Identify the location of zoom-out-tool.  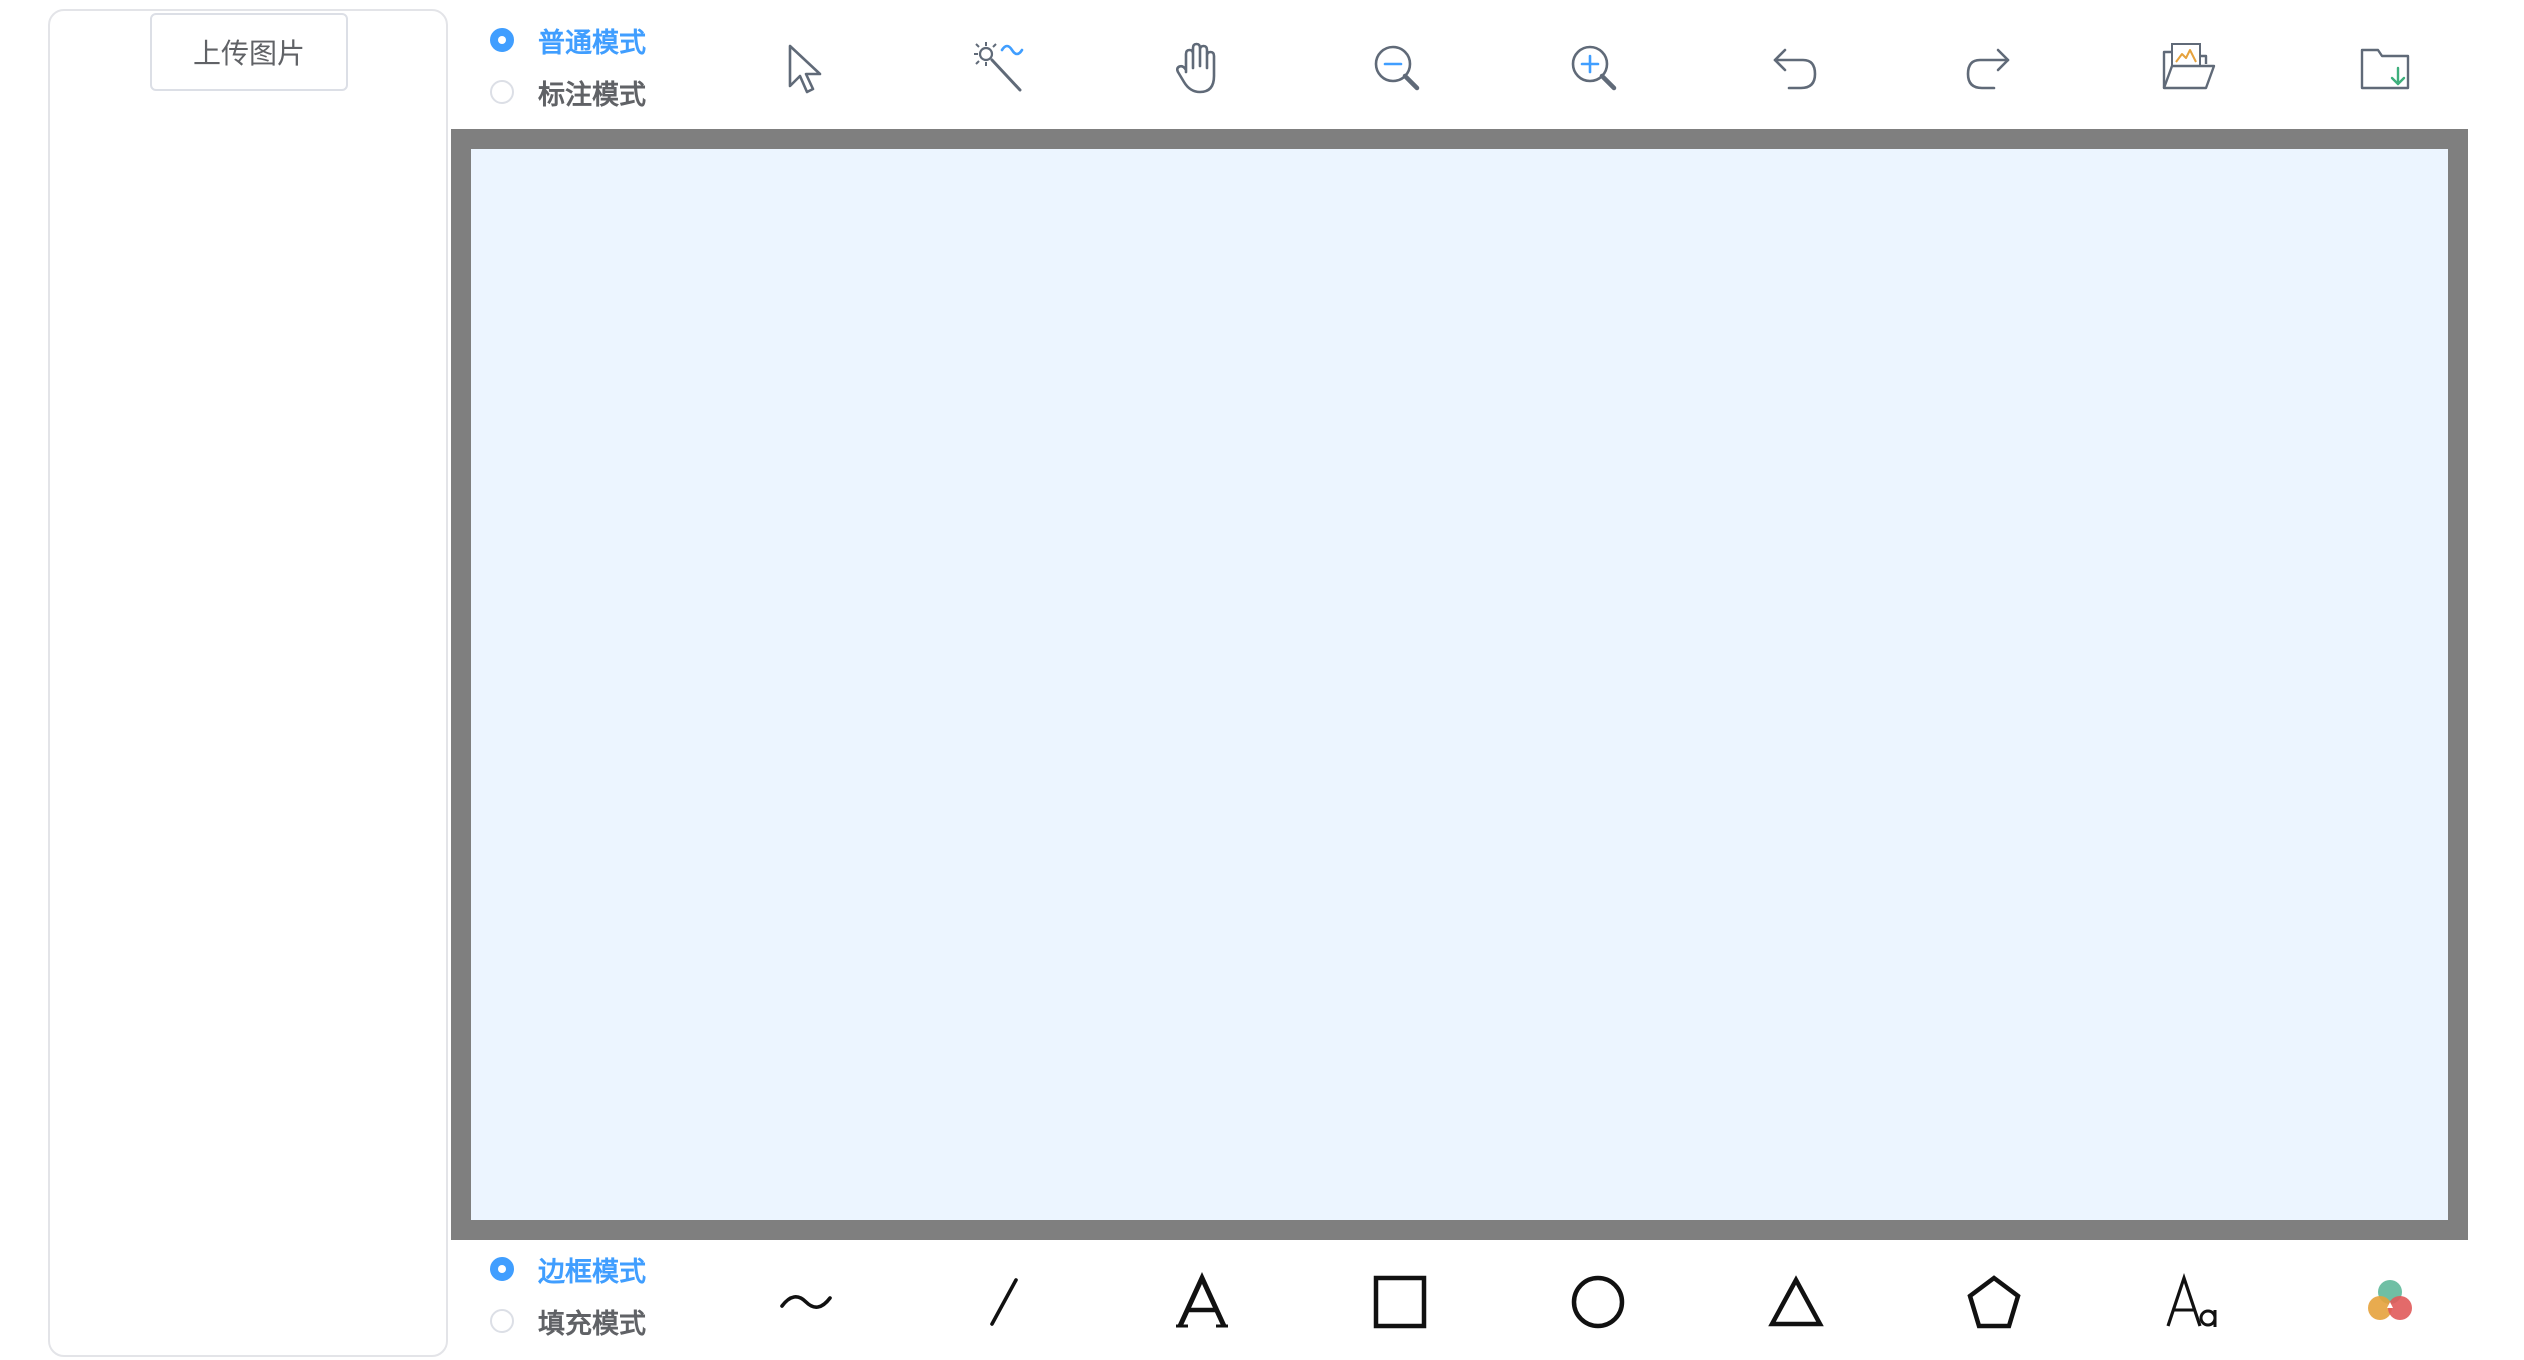
(1397, 68).